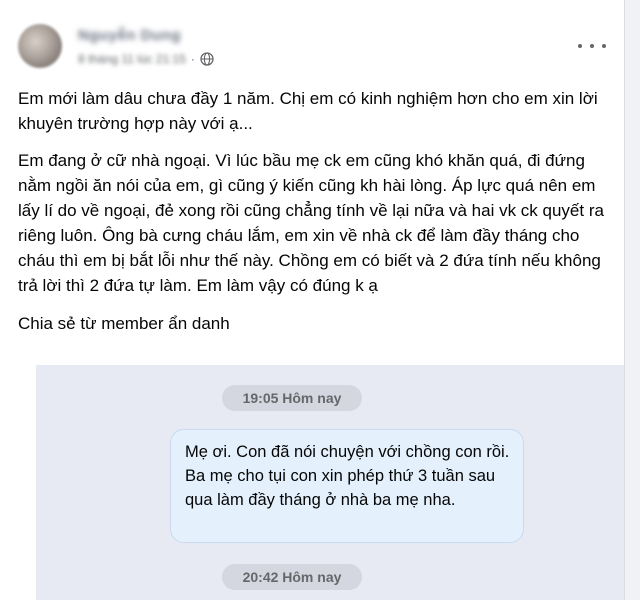  I want to click on post-date: 8 tháng 11 lúc 21:15, so click(132, 59).